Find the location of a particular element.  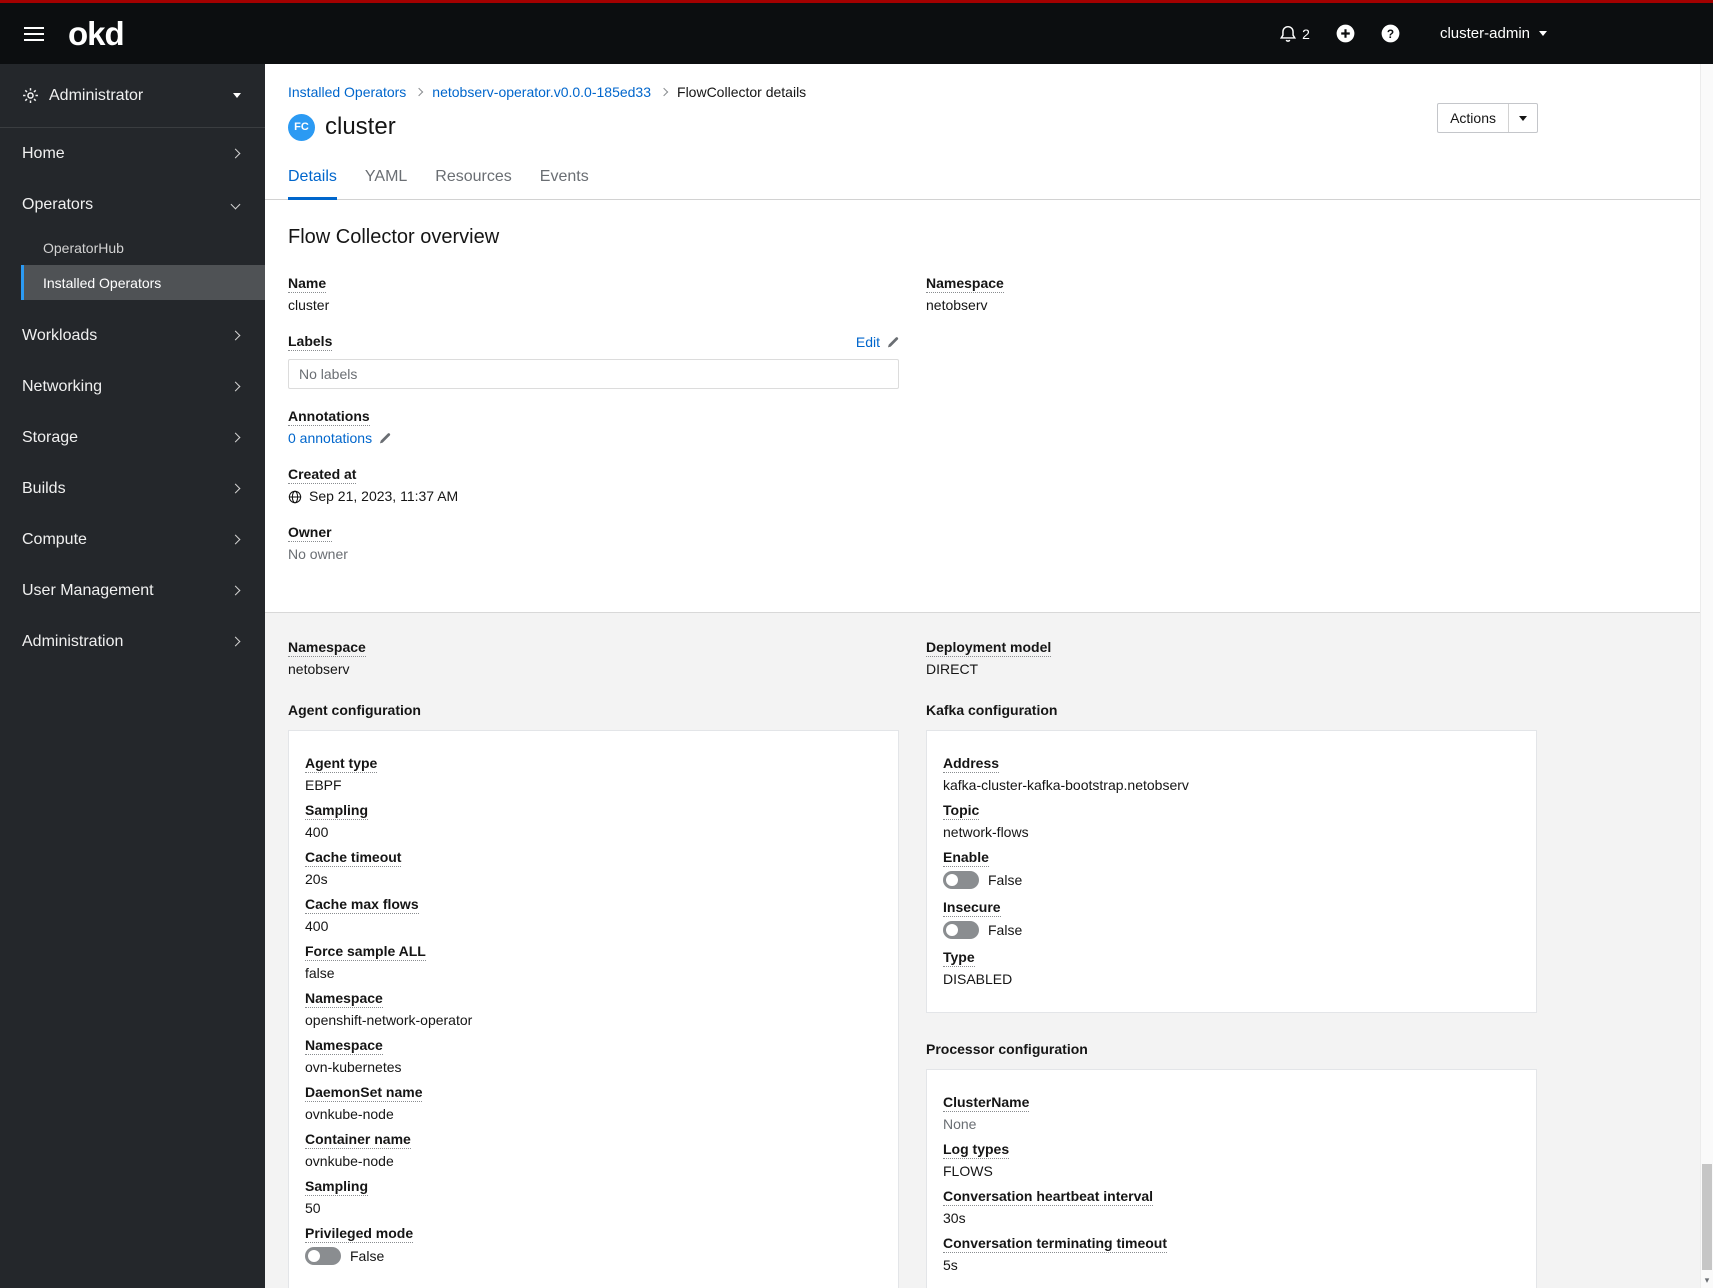

field-insecure: Insecure False is located at coordinates (1231, 919).